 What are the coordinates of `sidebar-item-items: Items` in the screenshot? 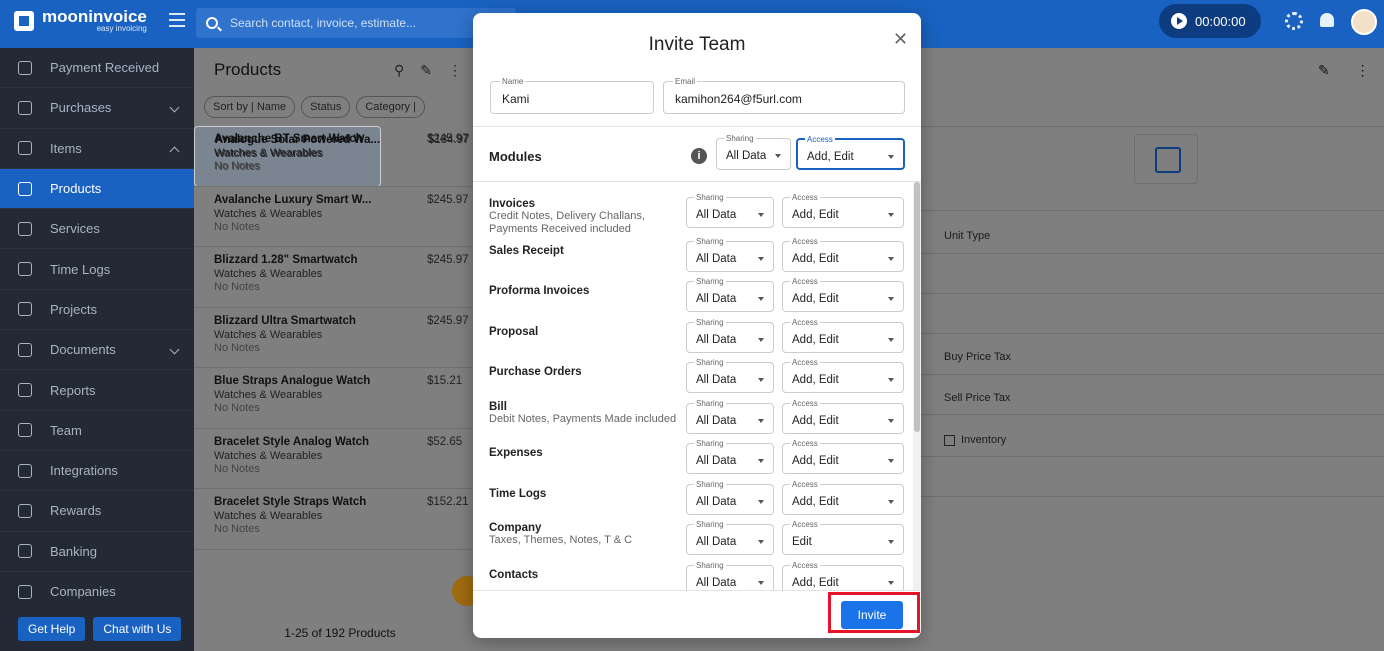 It's located at (97, 149).